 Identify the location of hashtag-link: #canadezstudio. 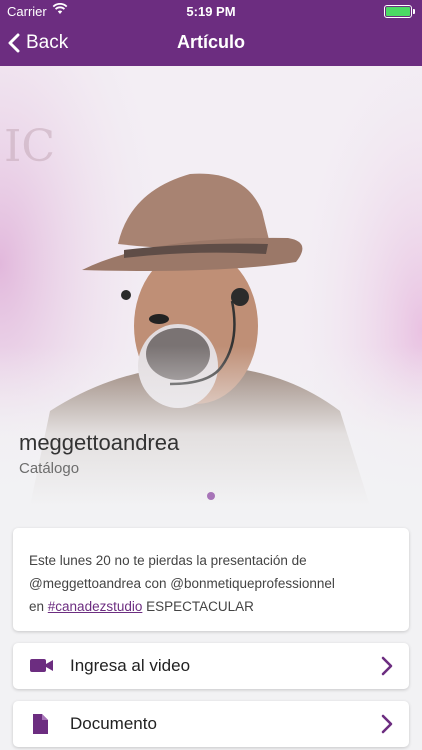
(95, 606).